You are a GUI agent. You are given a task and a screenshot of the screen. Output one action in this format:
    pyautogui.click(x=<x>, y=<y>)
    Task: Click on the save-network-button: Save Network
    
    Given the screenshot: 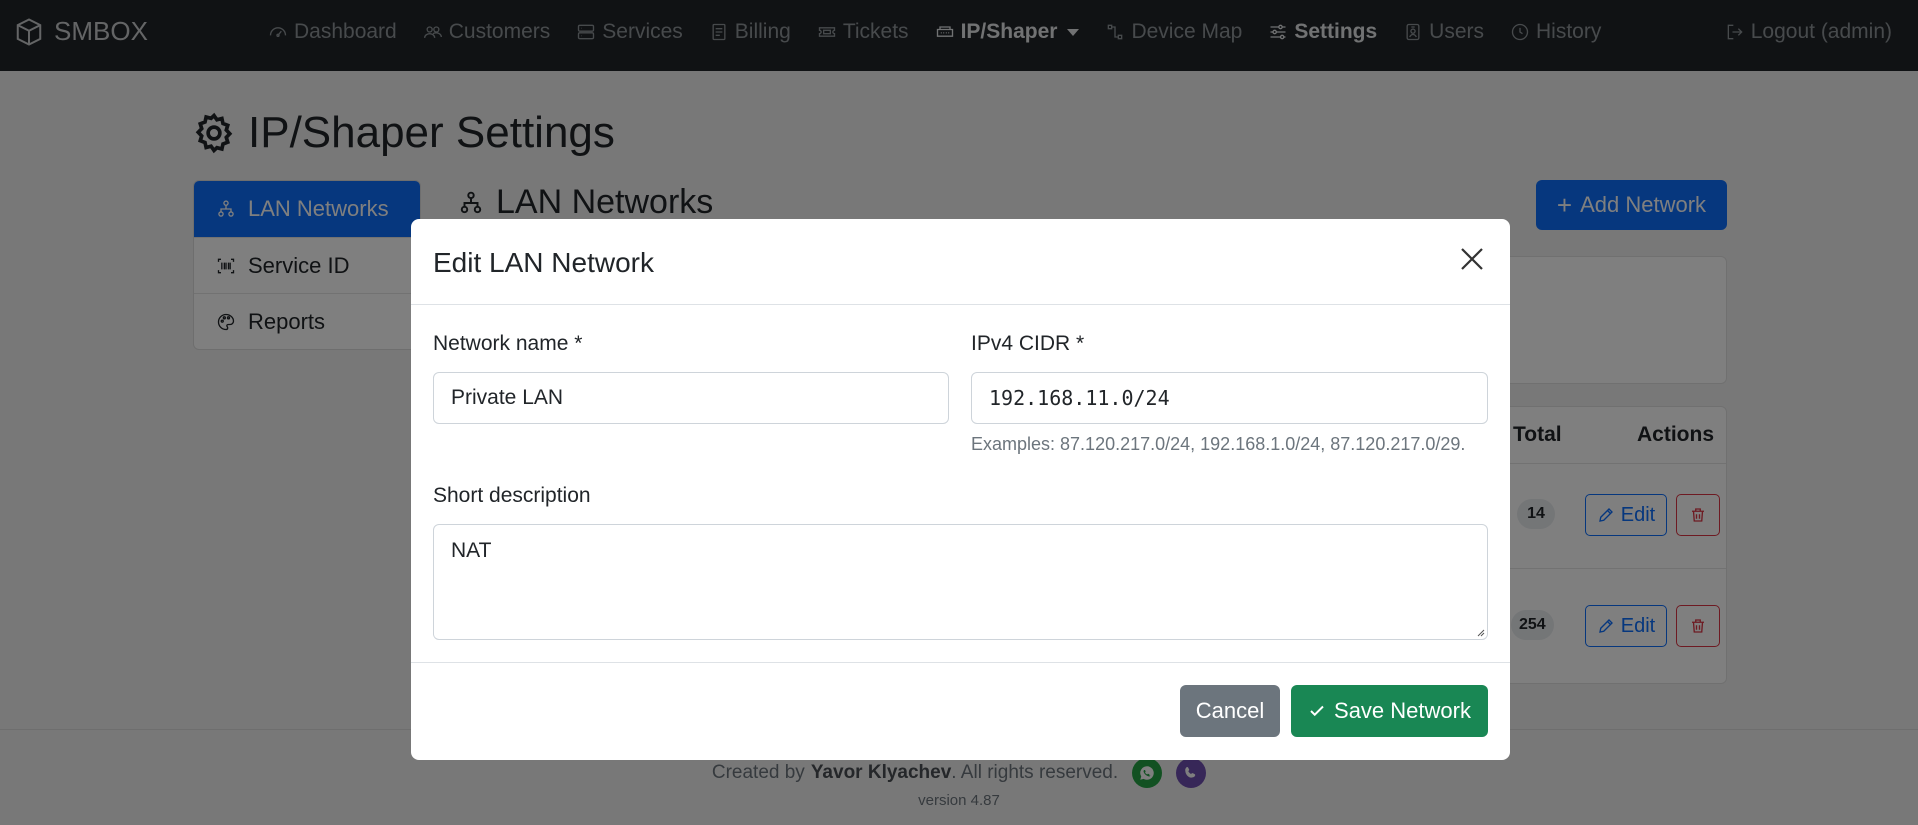 What is the action you would take?
    pyautogui.click(x=1389, y=711)
    